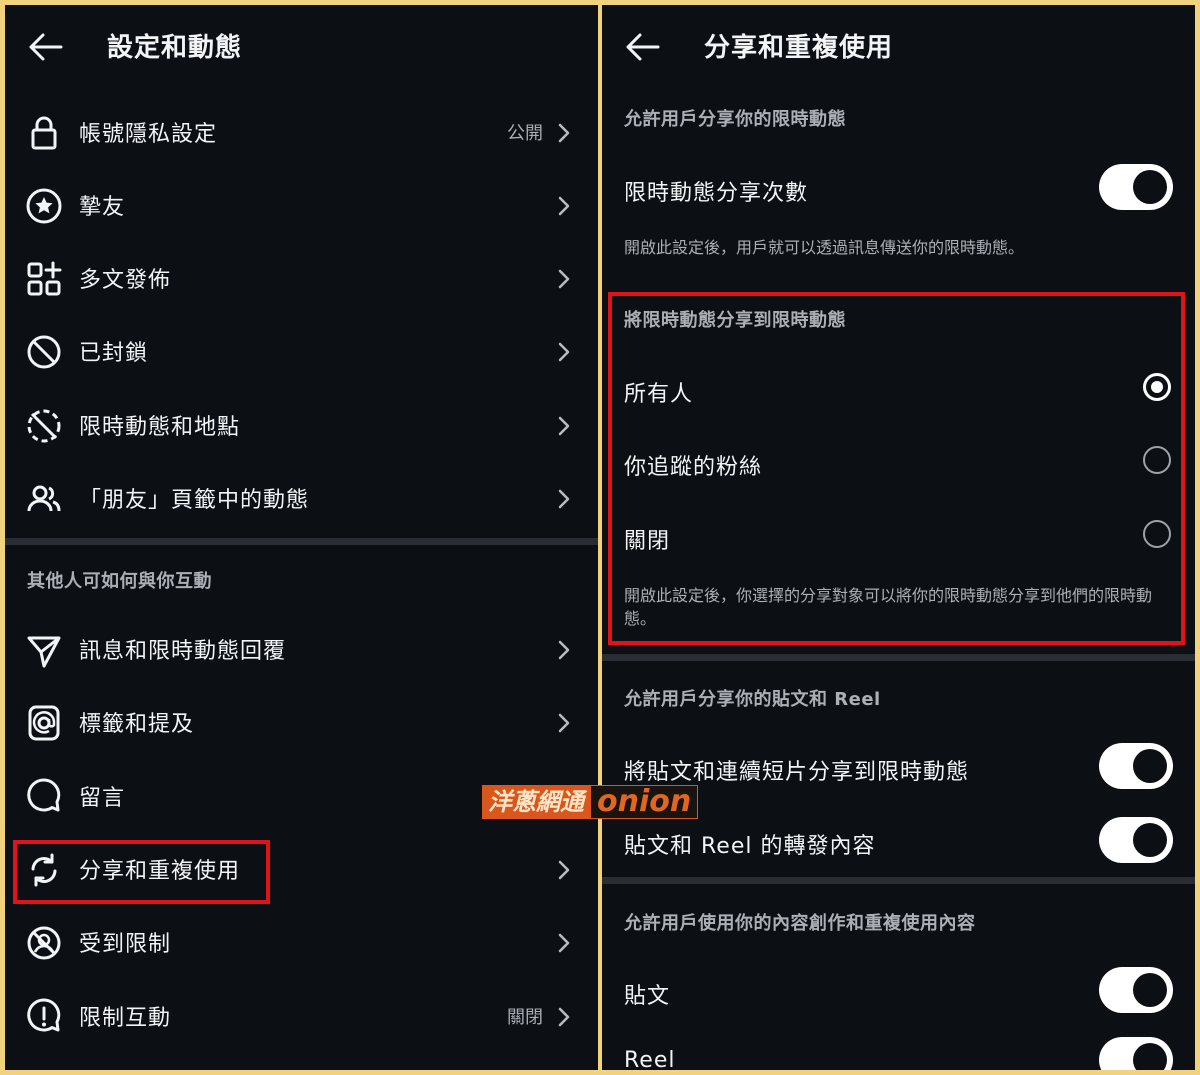  I want to click on alert-circle-icon, so click(44, 1017).